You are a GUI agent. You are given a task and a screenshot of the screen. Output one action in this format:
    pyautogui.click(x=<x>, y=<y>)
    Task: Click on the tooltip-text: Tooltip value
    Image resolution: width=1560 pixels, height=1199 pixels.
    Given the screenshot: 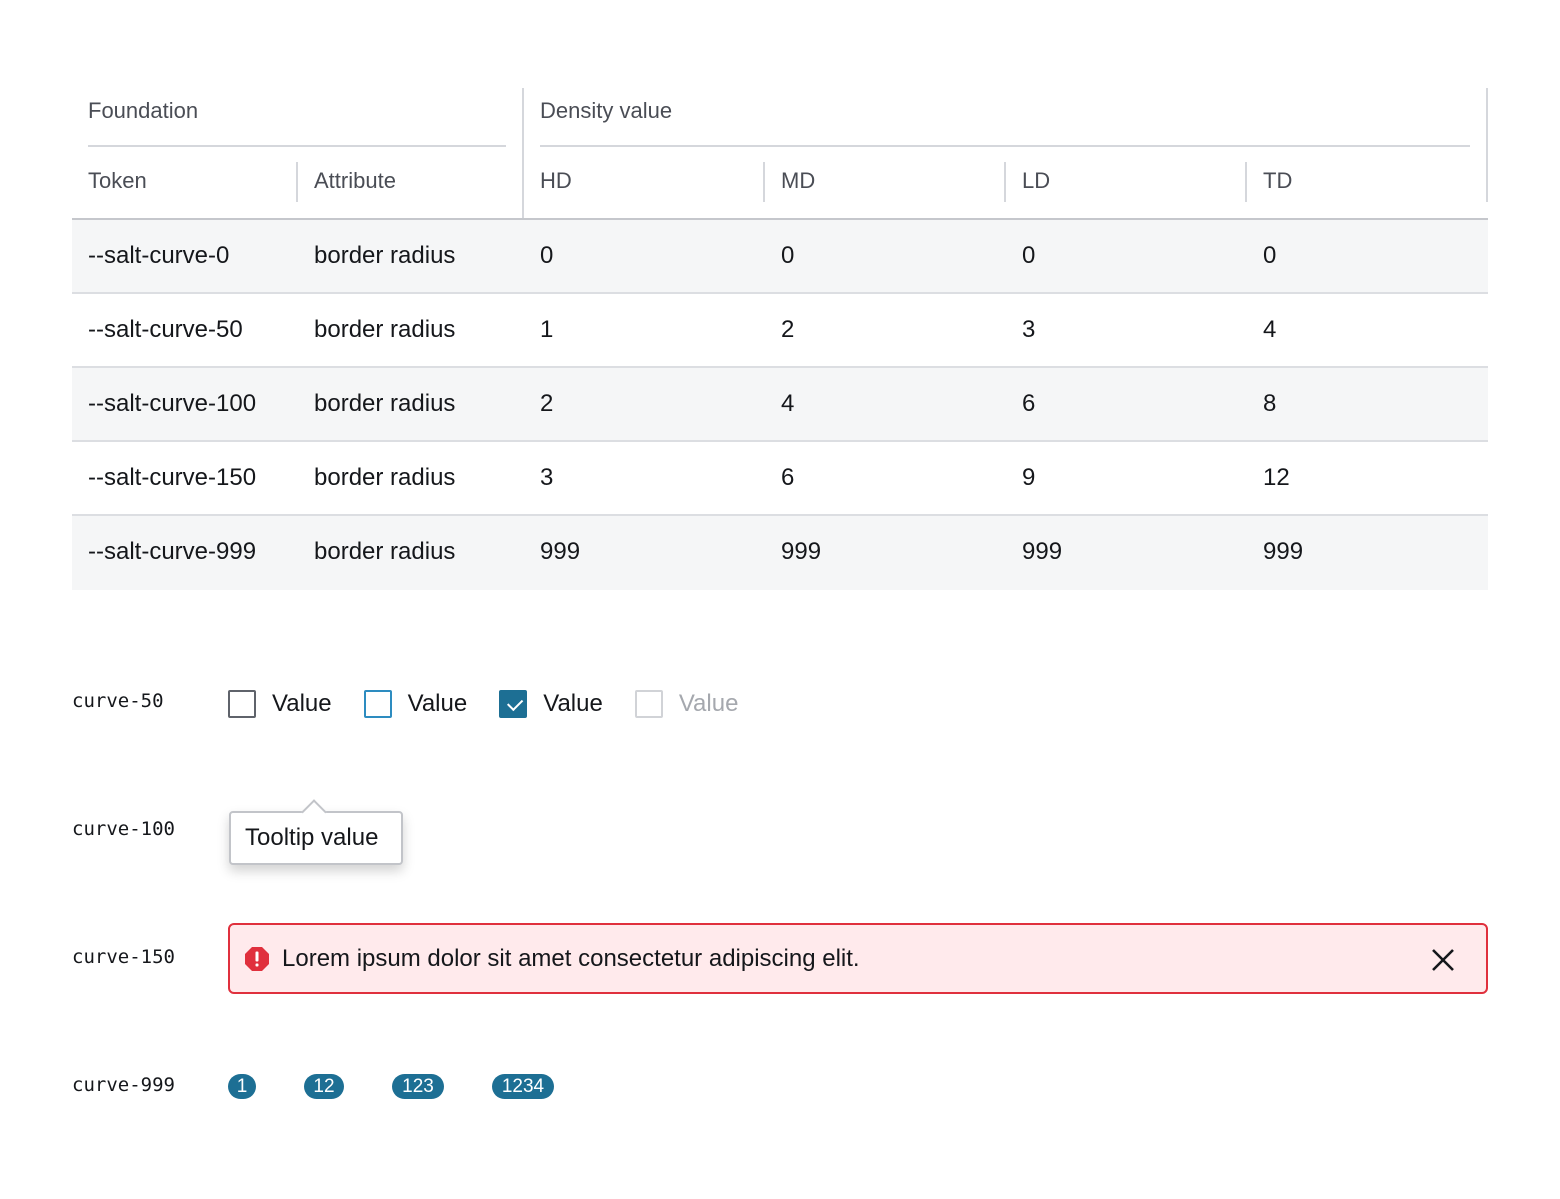 What is the action you would take?
    pyautogui.click(x=312, y=837)
    